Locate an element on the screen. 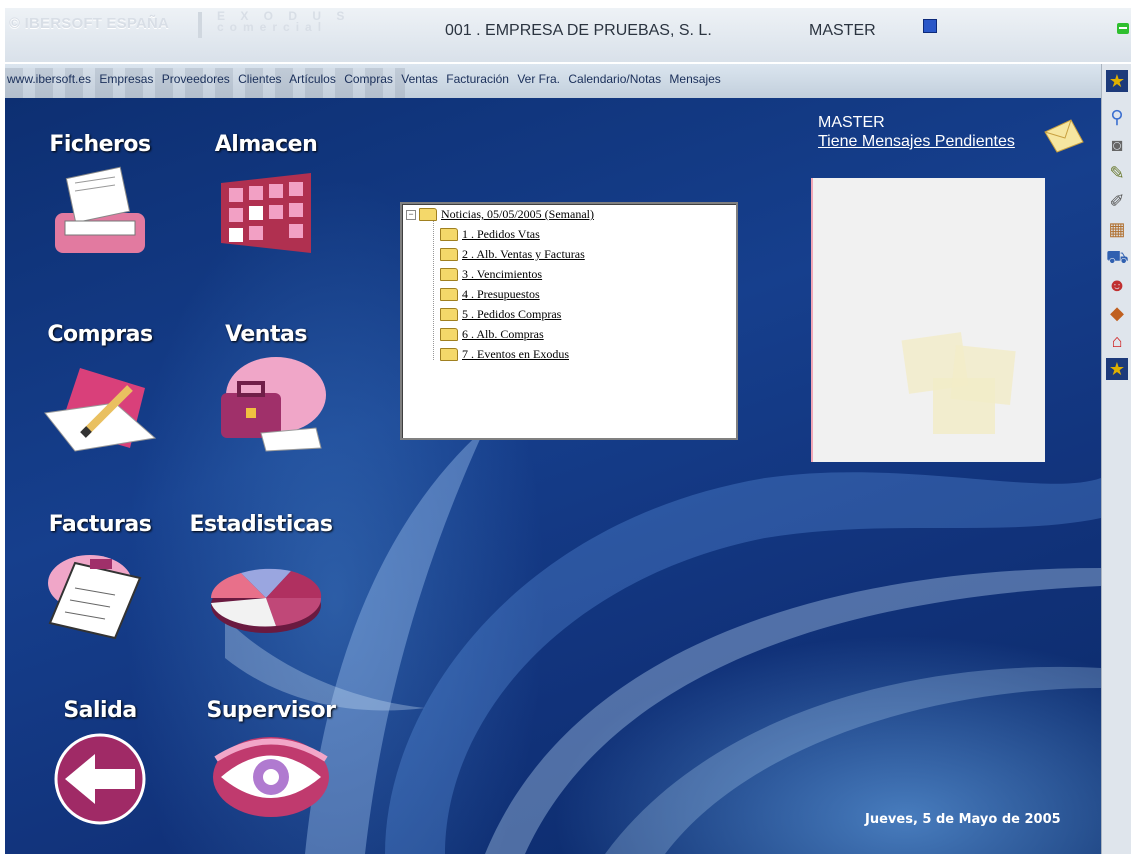 This screenshot has width=1131, height=854. menu-link-facturacion: Facturación is located at coordinates (477, 79).